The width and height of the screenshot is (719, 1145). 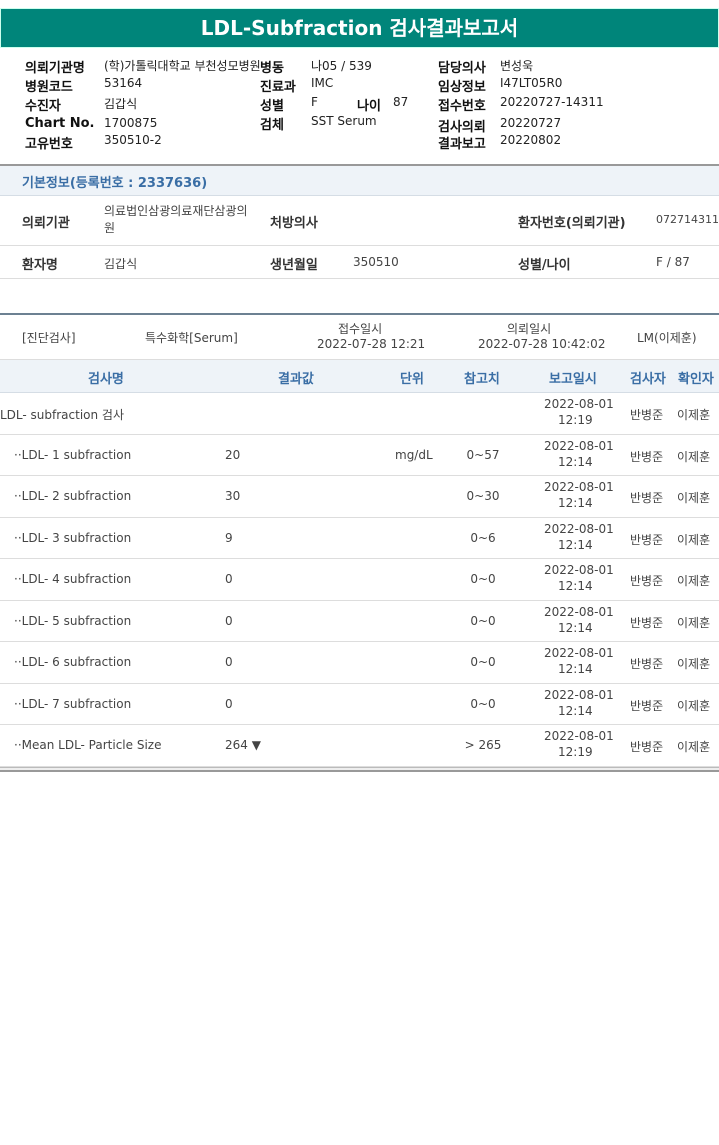 I want to click on test-name: ··LDL- 3 subfraction, so click(x=73, y=537).